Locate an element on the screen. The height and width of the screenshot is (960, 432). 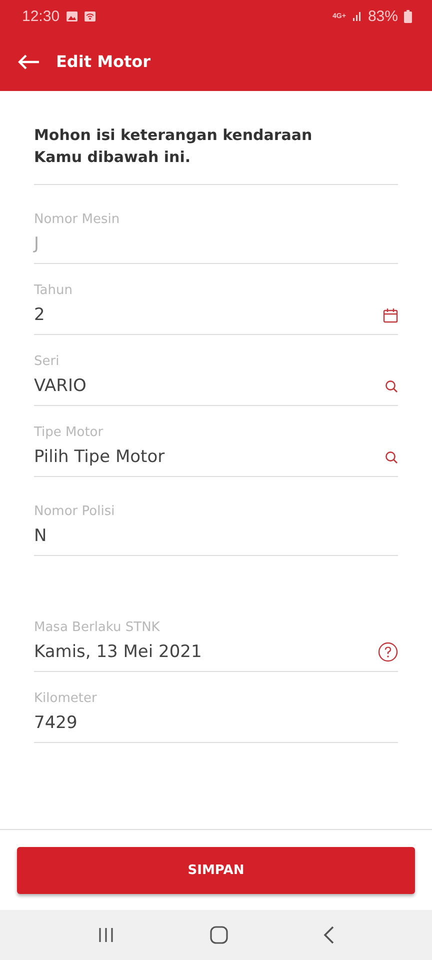
status-time: 12:30 is located at coordinates (41, 16).